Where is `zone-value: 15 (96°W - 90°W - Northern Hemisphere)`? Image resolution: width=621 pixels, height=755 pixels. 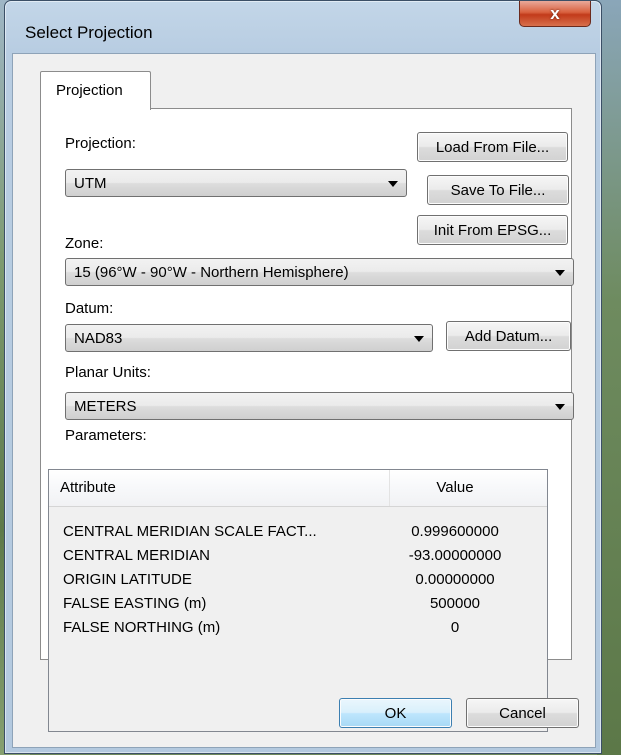
zone-value: 15 (96°W - 90°W - Northern Hemisphere) is located at coordinates (211, 272).